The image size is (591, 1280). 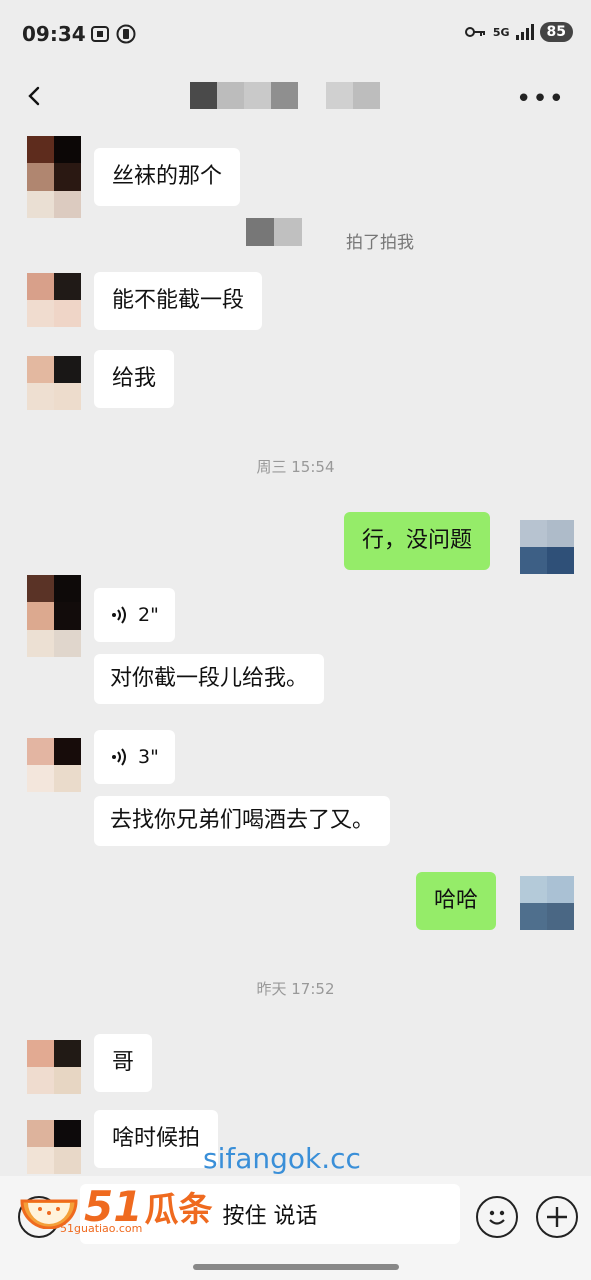 I want to click on status-icons-right: 5G 85, so click(x=518, y=32).